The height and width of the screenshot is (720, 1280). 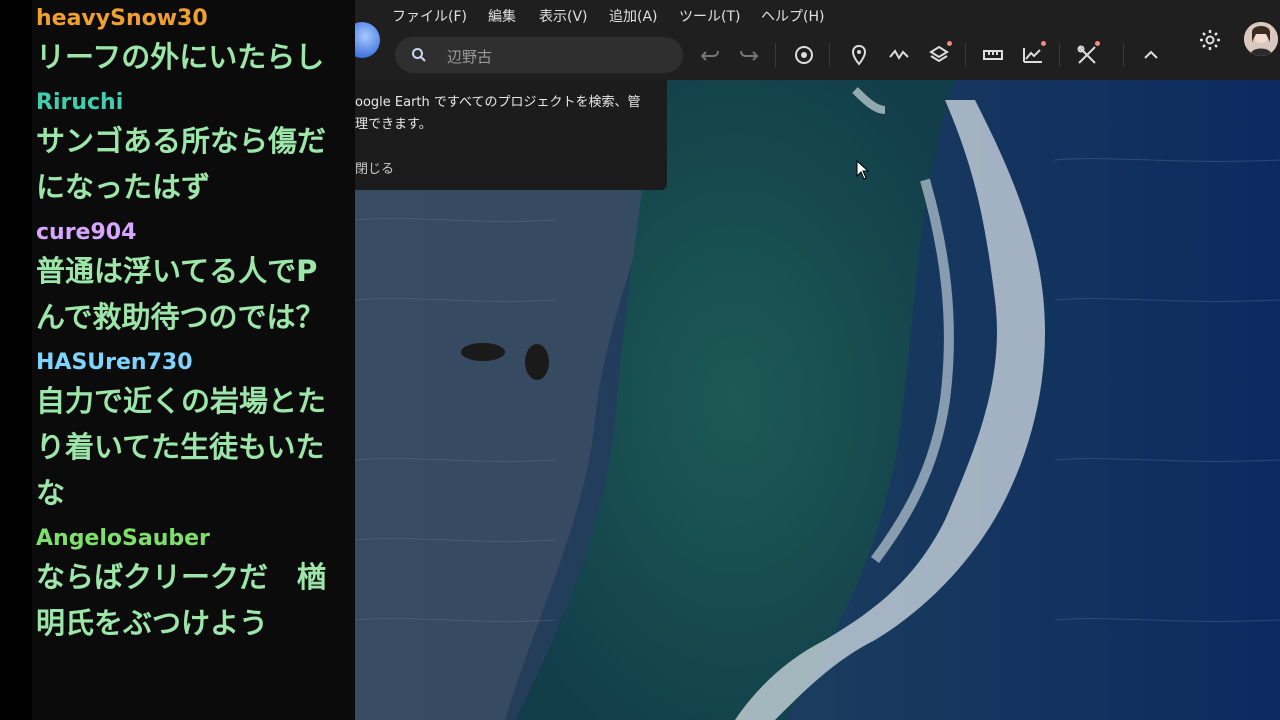 I want to click on ruler-icon, so click(x=993, y=55).